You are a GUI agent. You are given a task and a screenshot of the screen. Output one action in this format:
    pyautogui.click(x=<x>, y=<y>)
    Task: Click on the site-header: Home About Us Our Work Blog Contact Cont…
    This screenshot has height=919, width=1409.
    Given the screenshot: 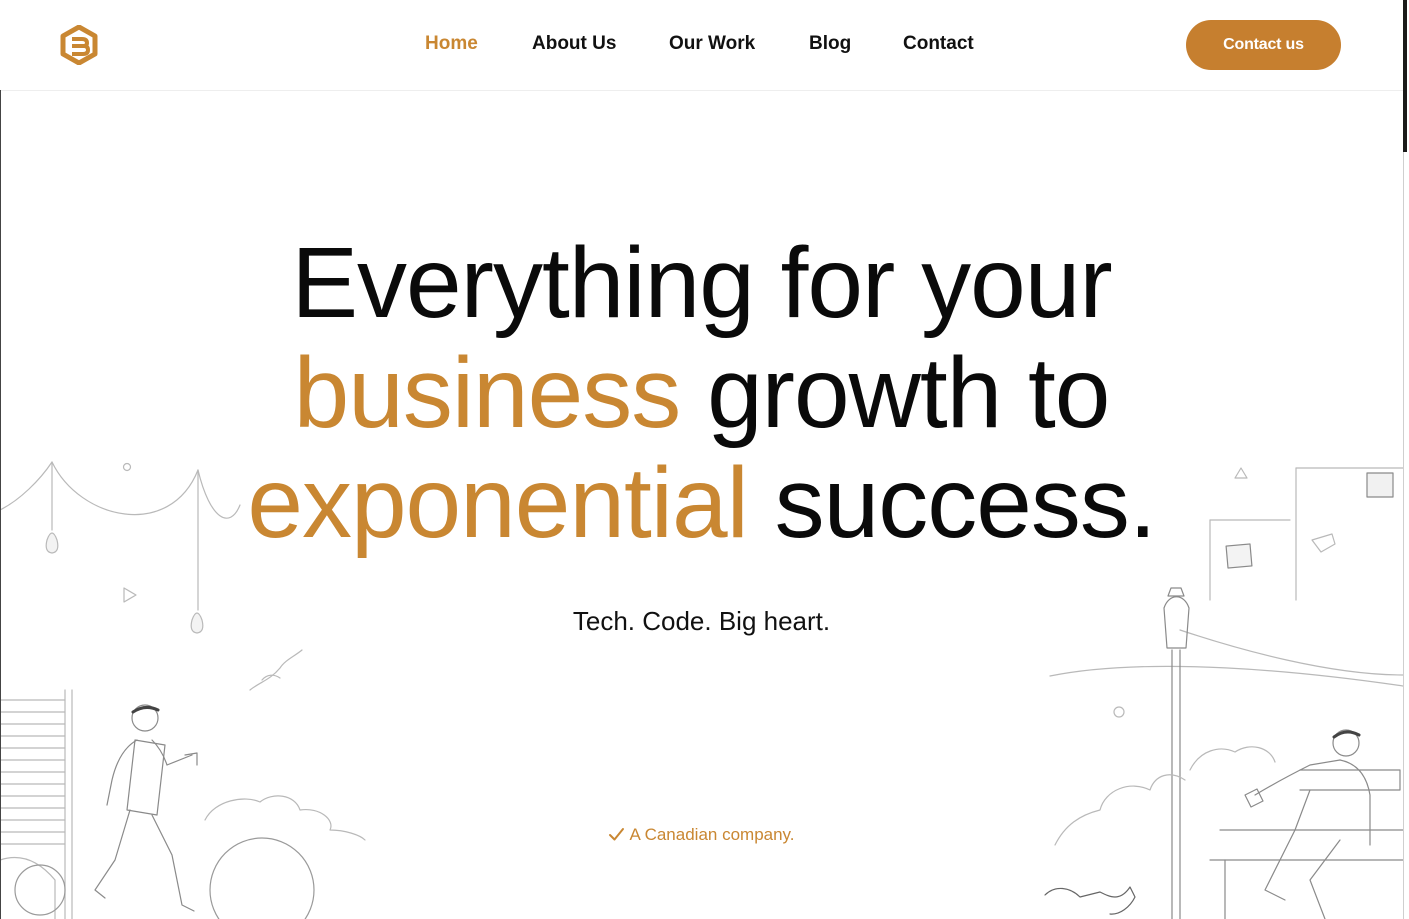 What is the action you would take?
    pyautogui.click(x=701, y=45)
    